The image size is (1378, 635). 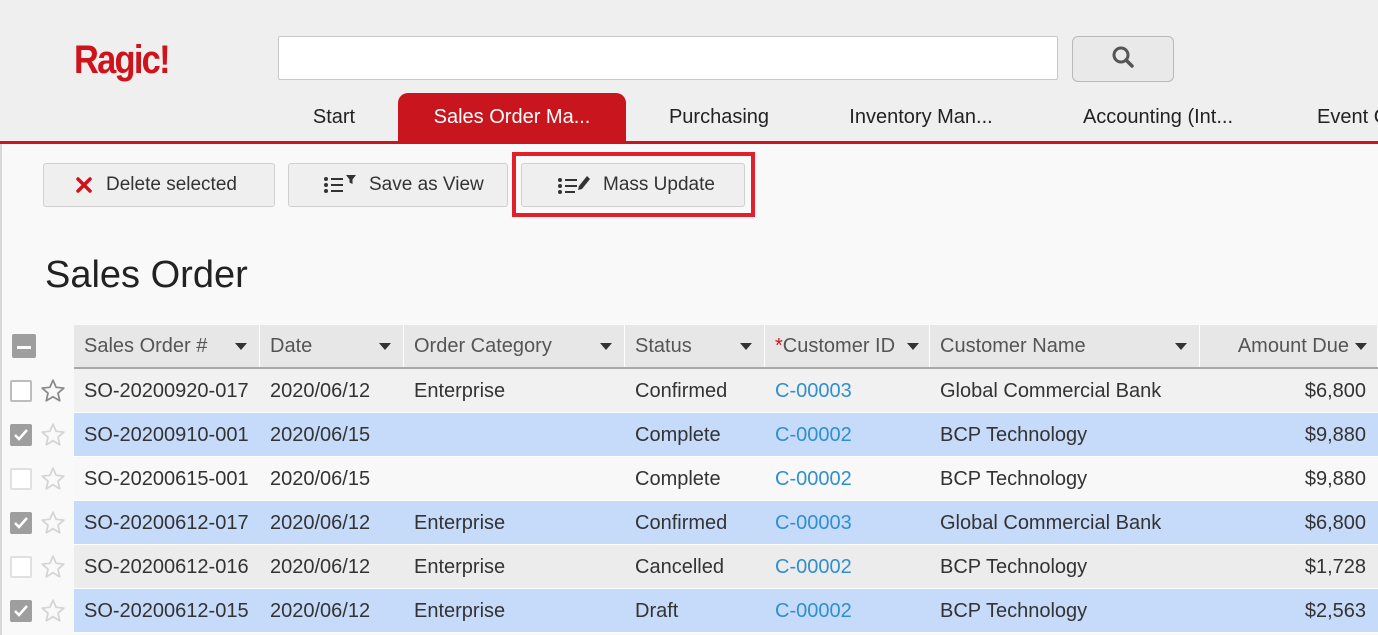 What do you see at coordinates (514, 346) in the screenshot?
I see `column-header-order-category: Order Category` at bounding box center [514, 346].